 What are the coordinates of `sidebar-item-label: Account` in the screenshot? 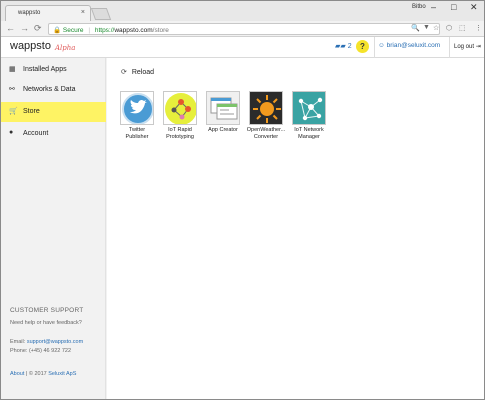 It's located at (36, 133).